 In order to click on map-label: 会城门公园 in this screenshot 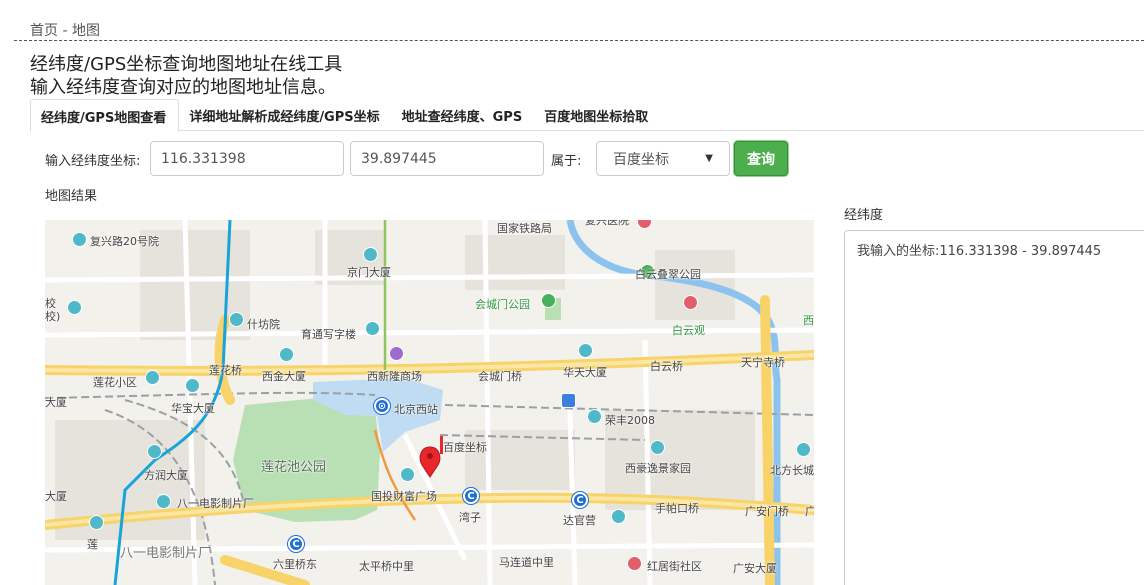, I will do `click(502, 304)`.